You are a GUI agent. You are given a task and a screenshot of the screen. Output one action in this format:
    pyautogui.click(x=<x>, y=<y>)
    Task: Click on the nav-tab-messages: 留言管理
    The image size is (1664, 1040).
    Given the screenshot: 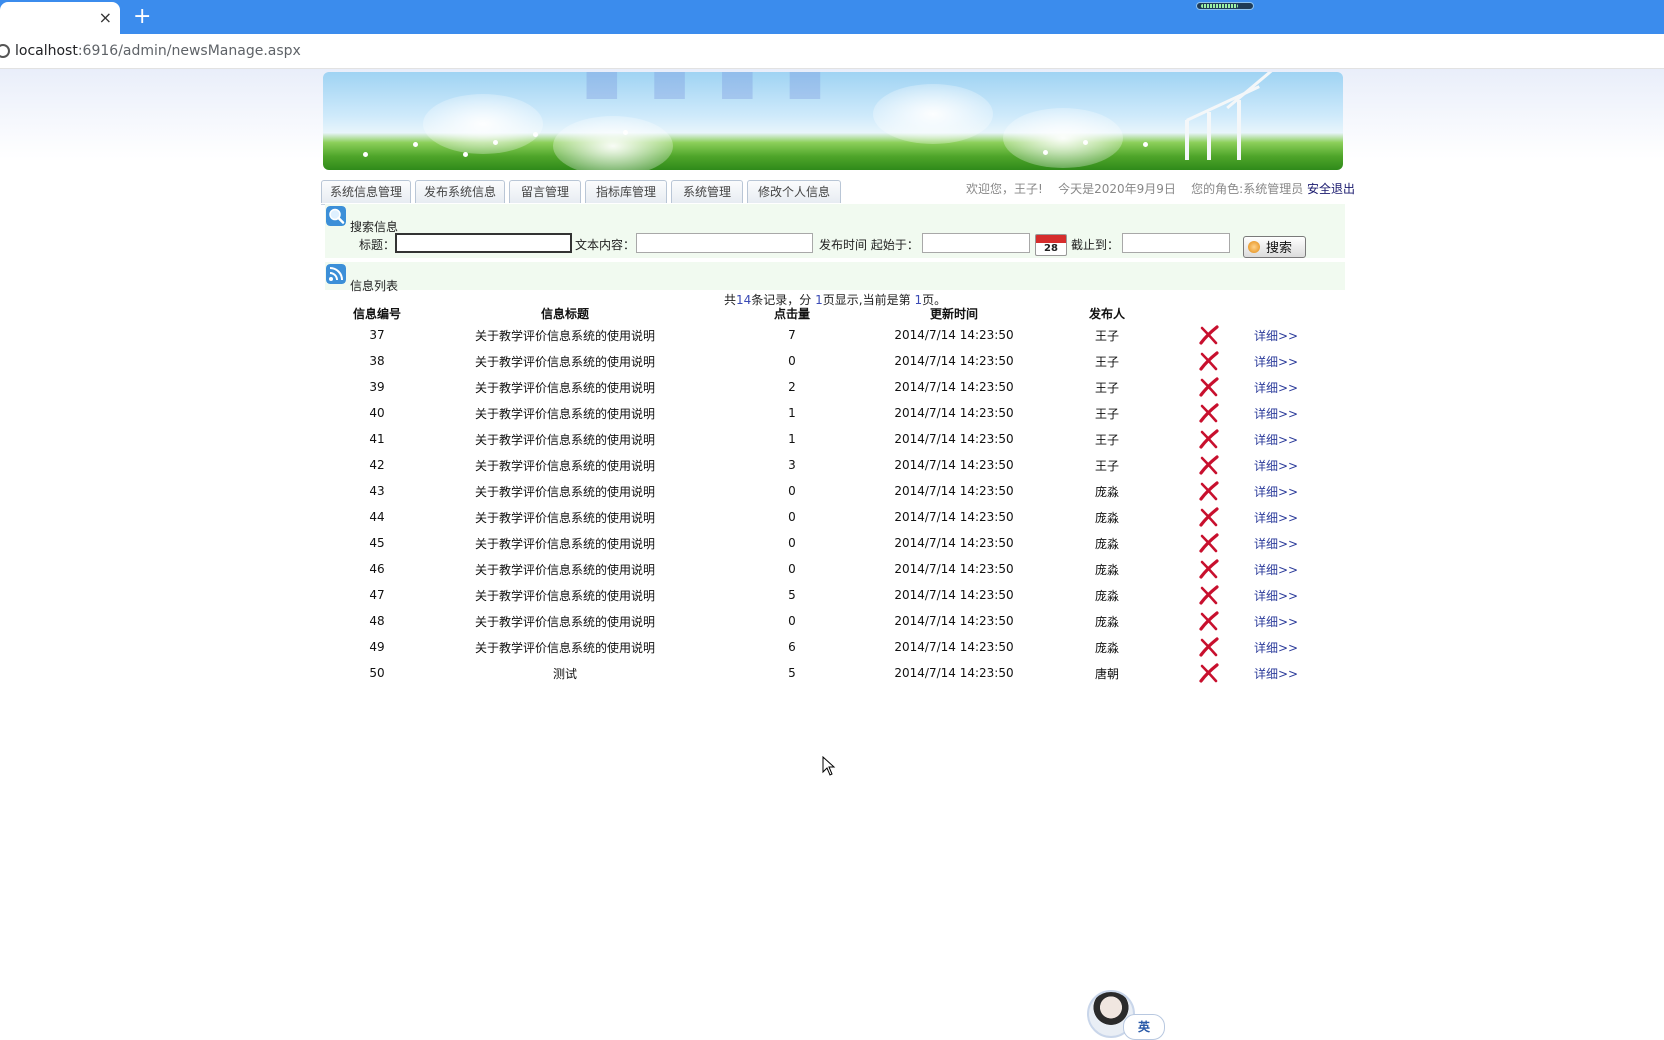 What is the action you would take?
    pyautogui.click(x=545, y=191)
    